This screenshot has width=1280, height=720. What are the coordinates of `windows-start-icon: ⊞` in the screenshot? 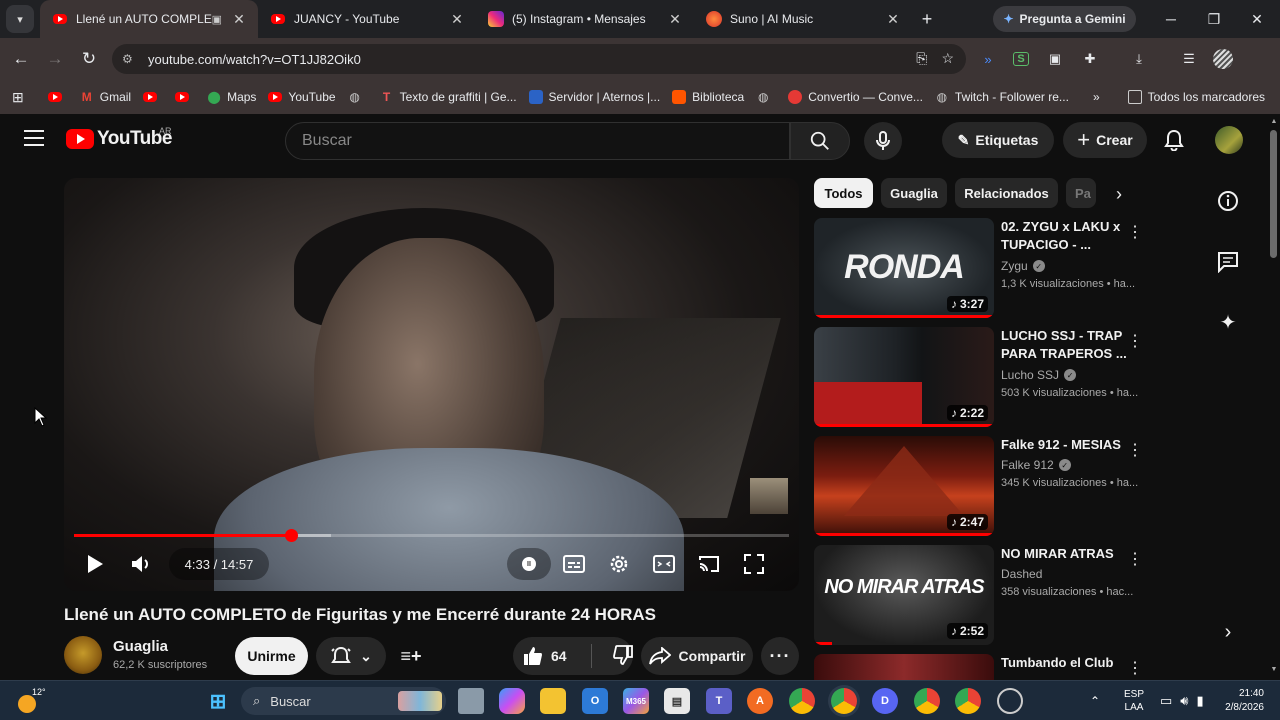 It's located at (218, 701).